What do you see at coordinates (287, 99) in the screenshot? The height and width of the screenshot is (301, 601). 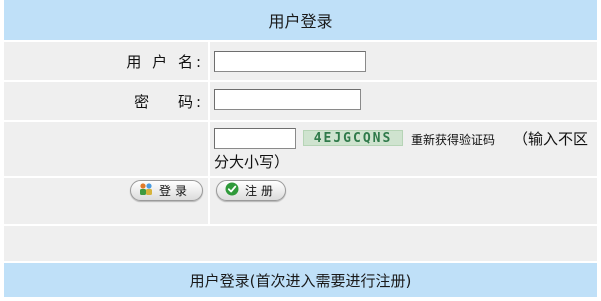 I see `password-input` at bounding box center [287, 99].